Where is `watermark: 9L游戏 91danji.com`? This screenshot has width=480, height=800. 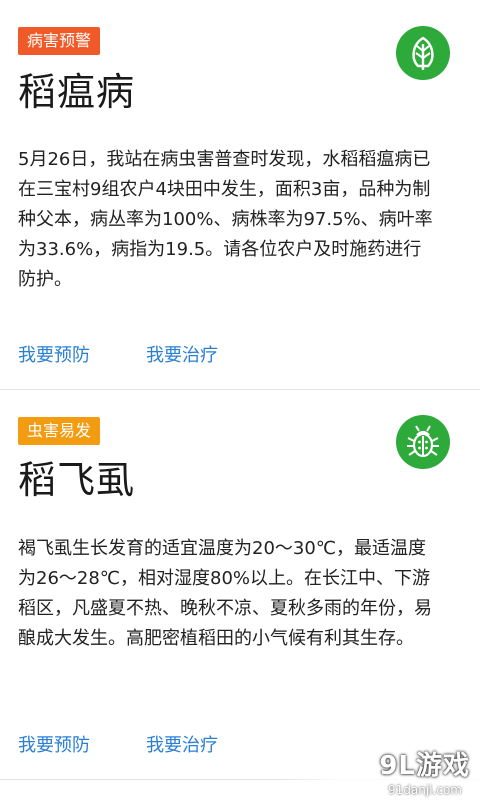 watermark: 9L游戏 91danji.com is located at coordinates (380, 771).